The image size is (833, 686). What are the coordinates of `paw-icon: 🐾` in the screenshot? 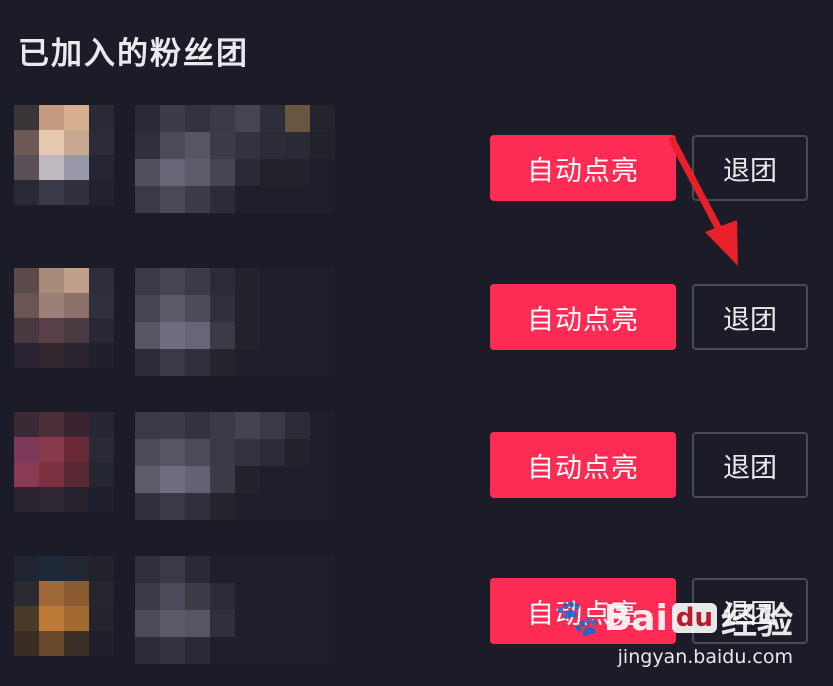 It's located at (577, 618).